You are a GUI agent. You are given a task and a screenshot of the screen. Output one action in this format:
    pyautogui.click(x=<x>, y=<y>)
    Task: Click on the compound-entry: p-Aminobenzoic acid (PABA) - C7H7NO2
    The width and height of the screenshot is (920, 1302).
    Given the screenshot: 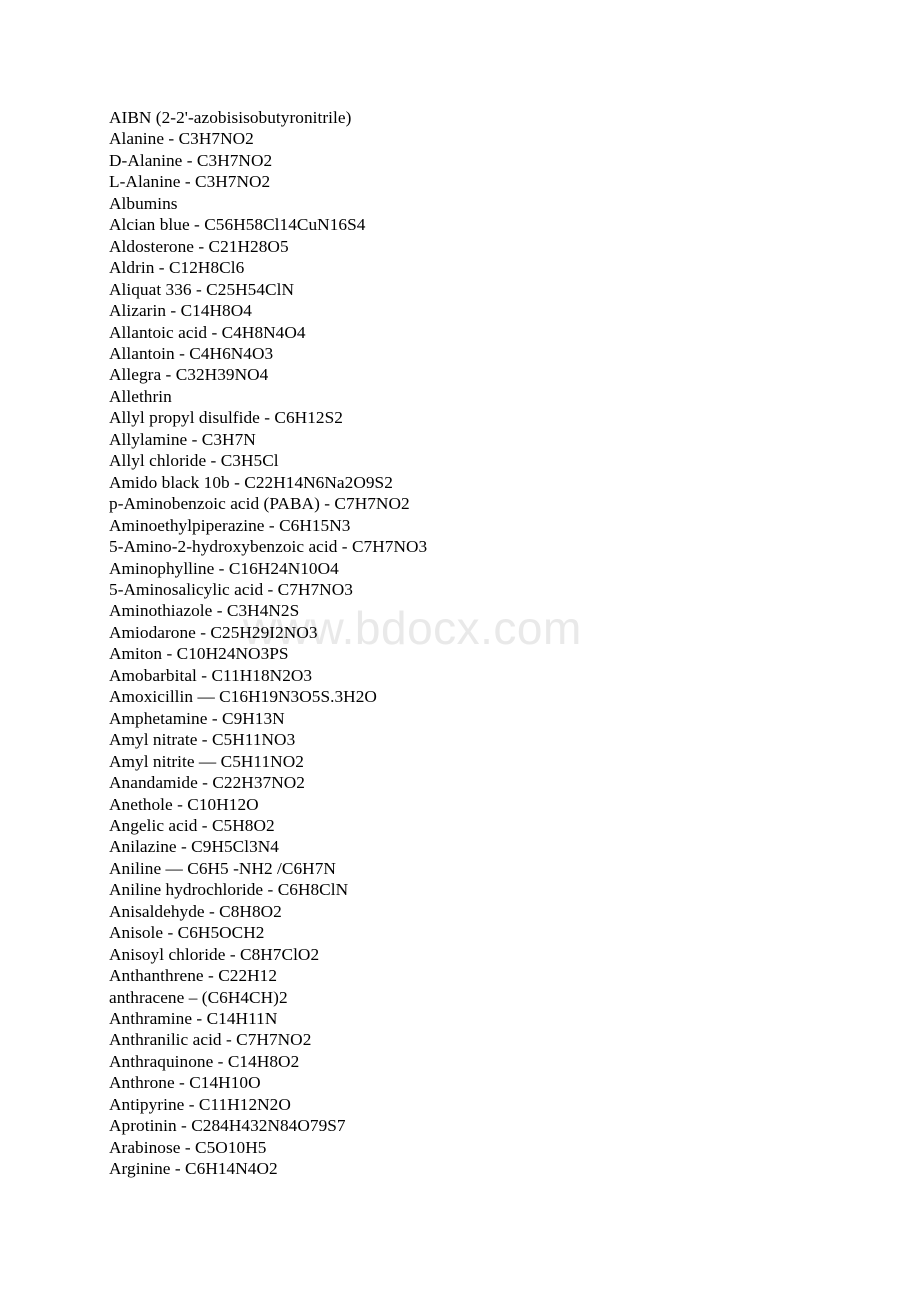 What is the action you would take?
    pyautogui.click(x=259, y=504)
    